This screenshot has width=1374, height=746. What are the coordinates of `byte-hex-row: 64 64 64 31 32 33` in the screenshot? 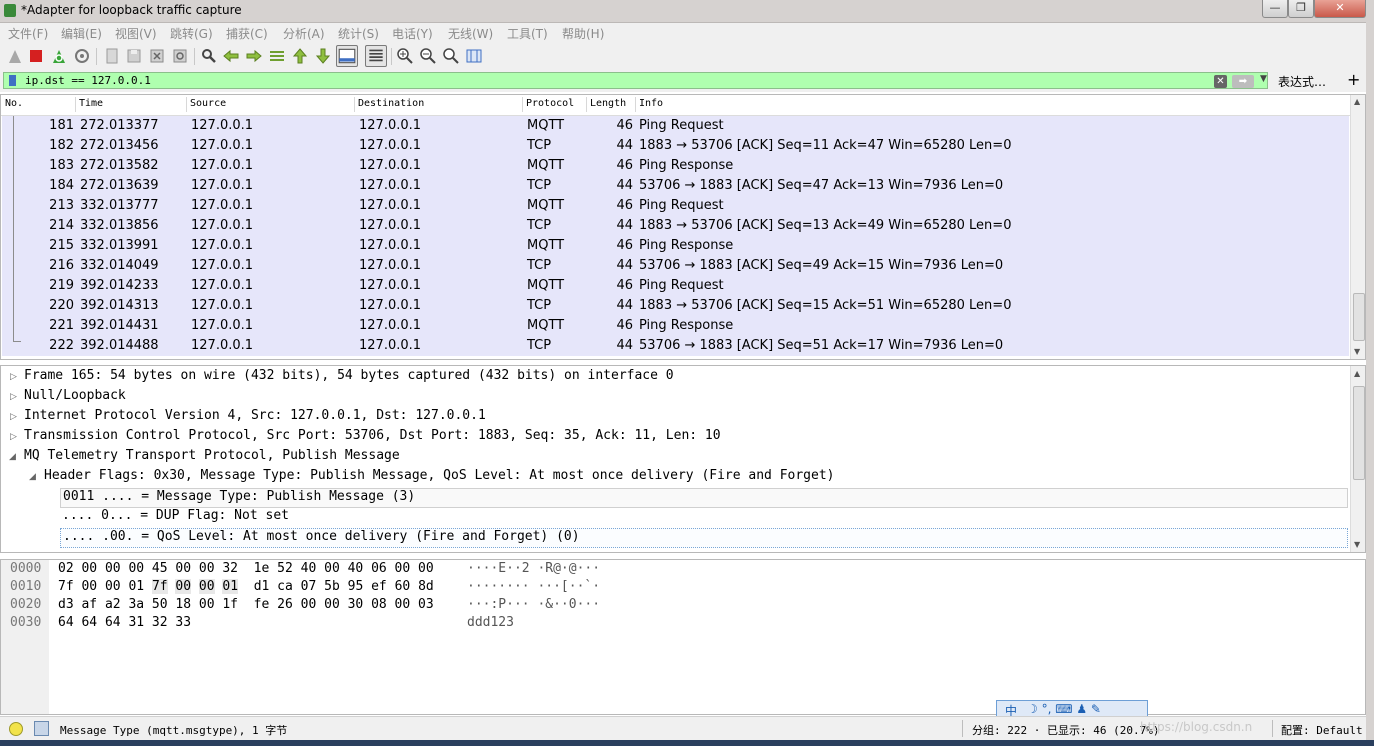 It's located at (132, 622).